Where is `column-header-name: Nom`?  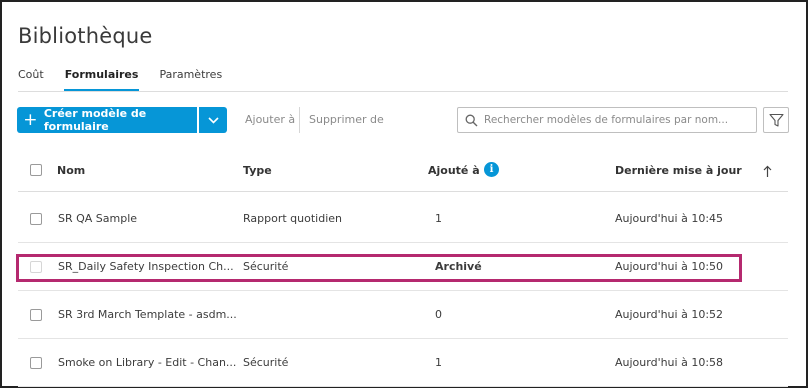
column-header-name: Nom is located at coordinates (71, 170).